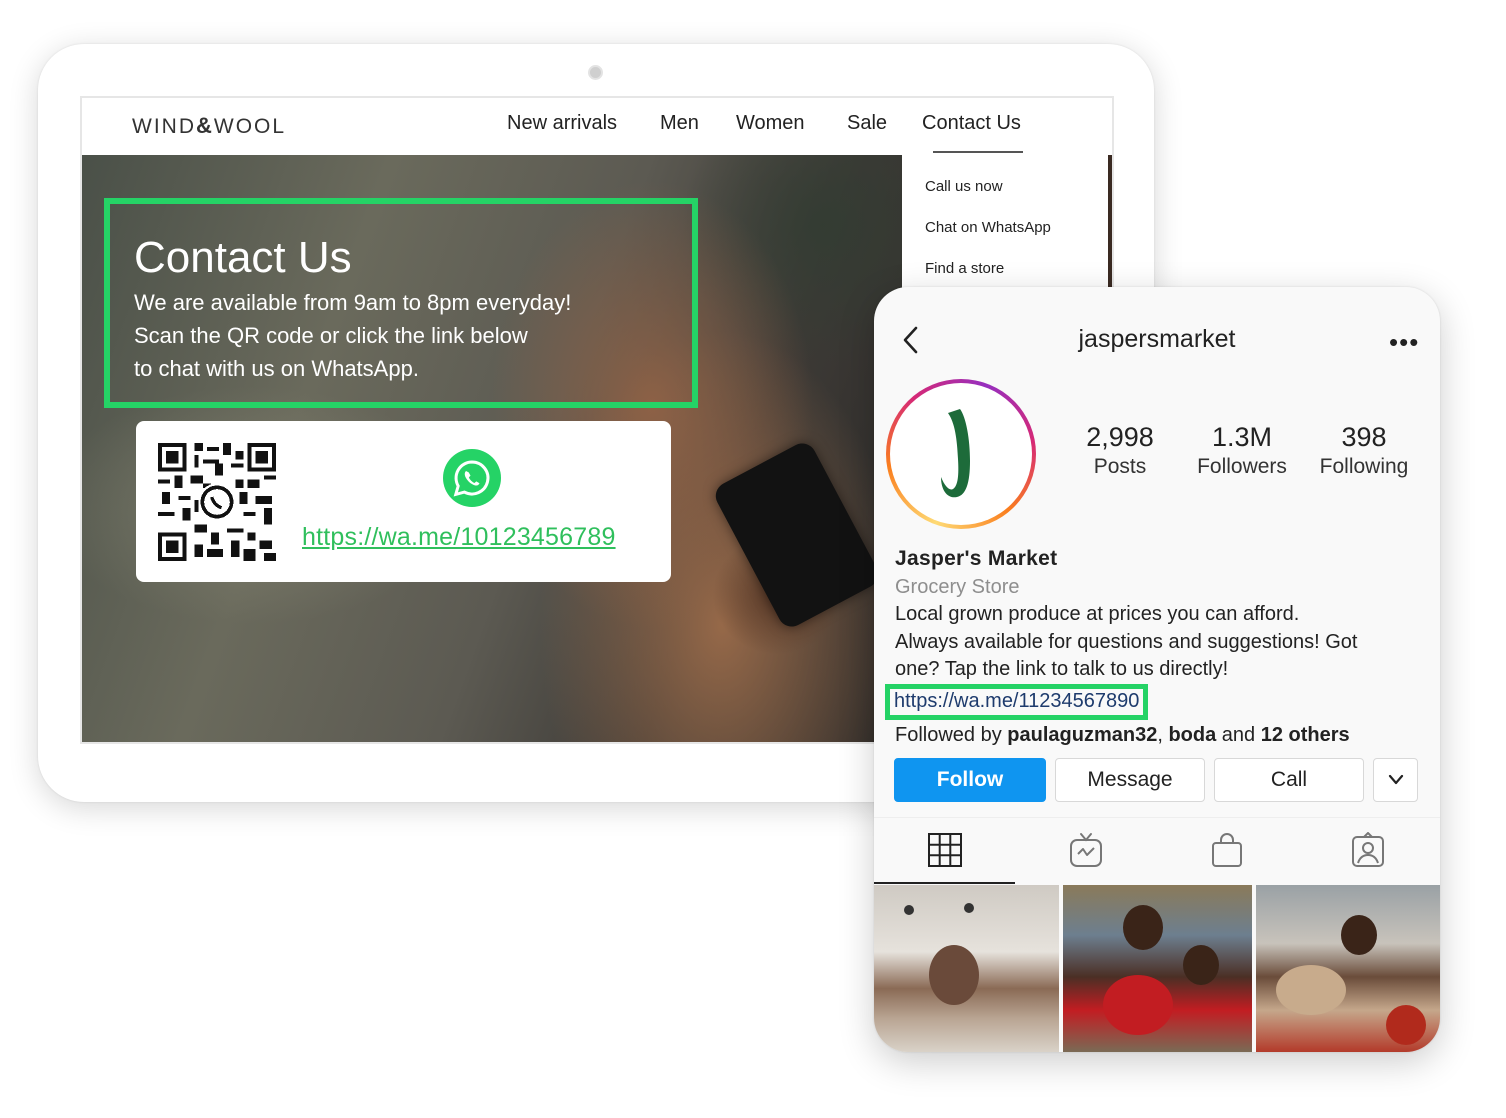  What do you see at coordinates (1242, 451) in the screenshot?
I see `stat-followers: 1.3M Followers` at bounding box center [1242, 451].